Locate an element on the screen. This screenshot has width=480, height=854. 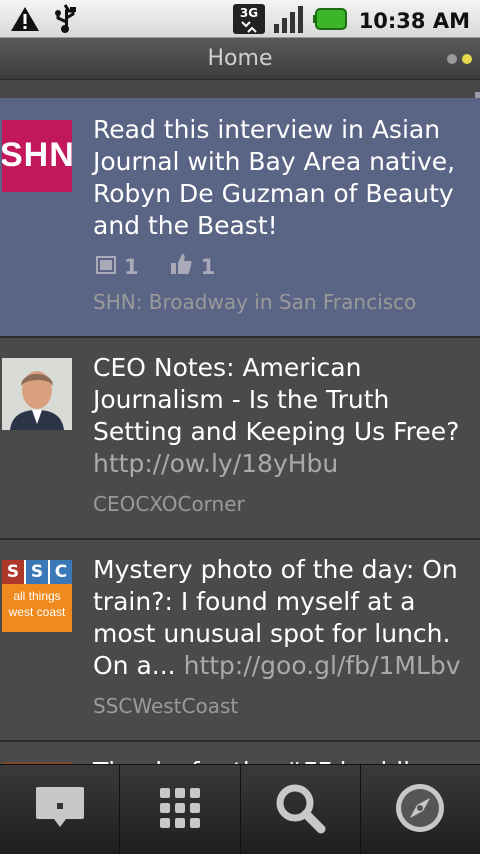
page-indicator is located at coordinates (459, 59).